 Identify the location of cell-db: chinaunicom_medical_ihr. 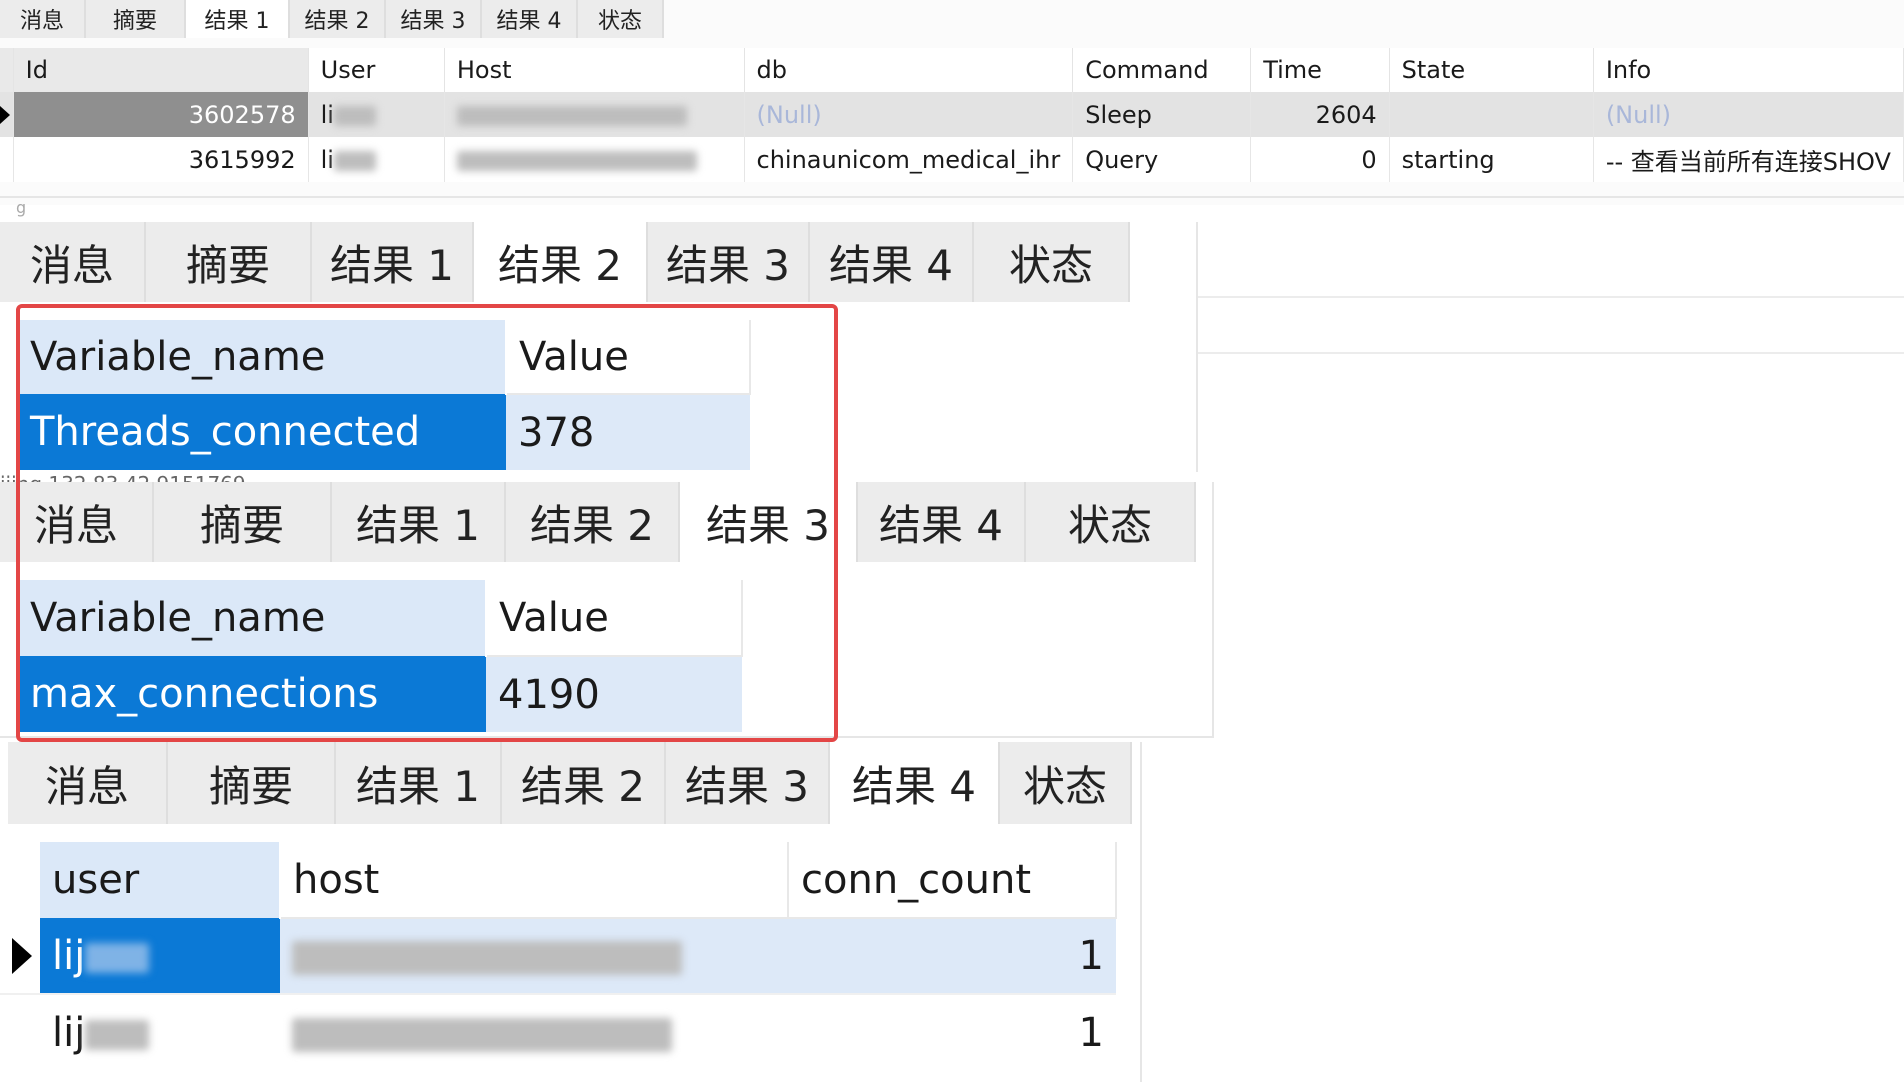
(909, 159).